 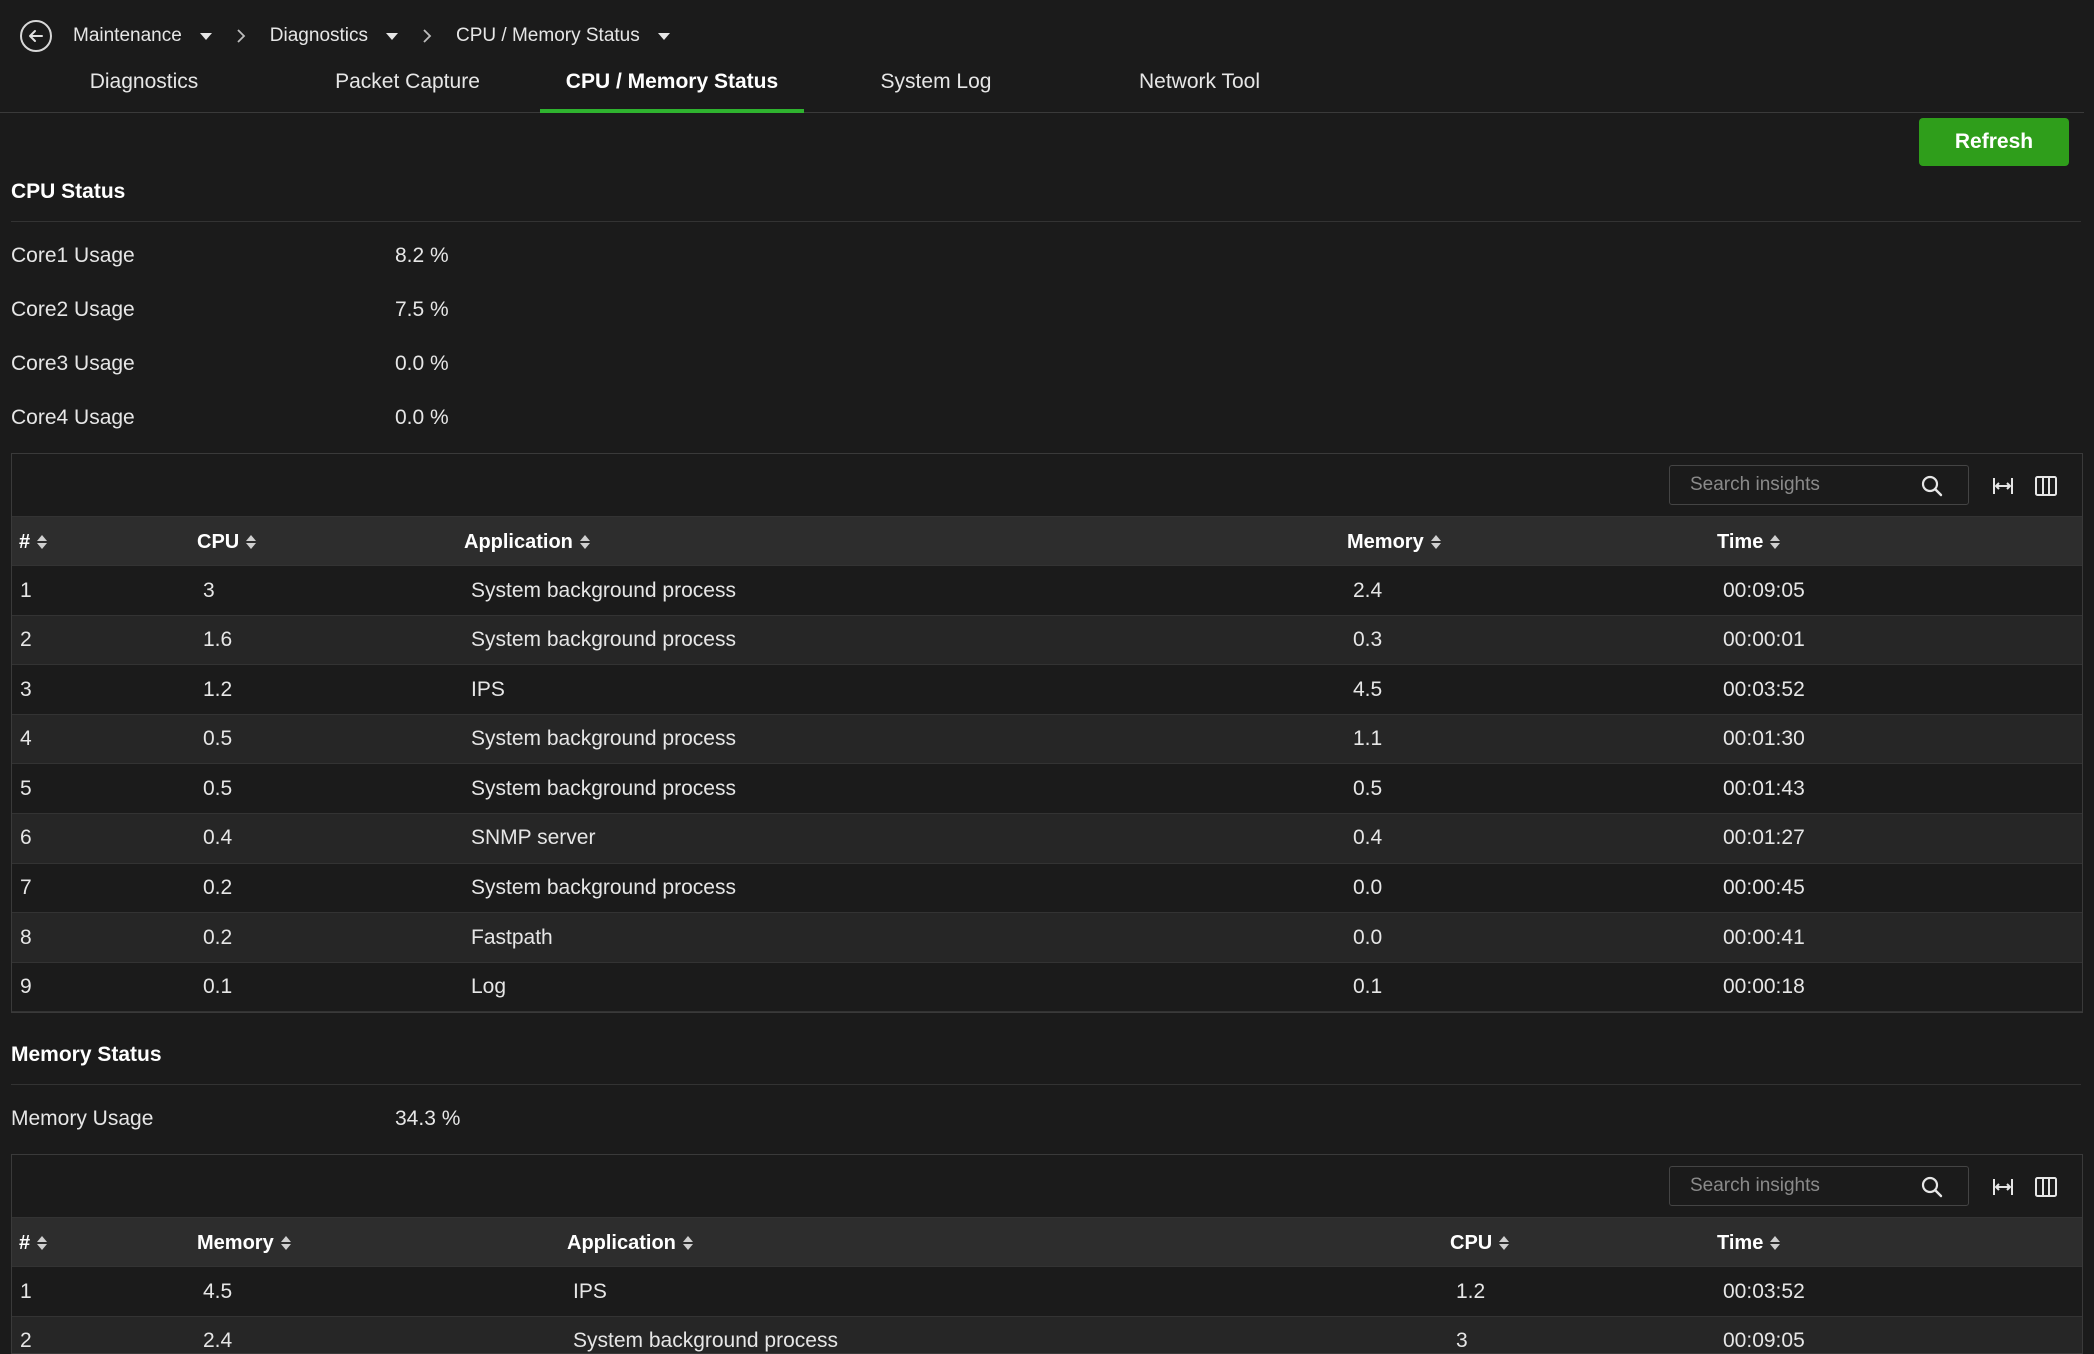 I want to click on table-row: 1 4.5 IPS 1.2 00:03:52, so click(x=1047, y=1292).